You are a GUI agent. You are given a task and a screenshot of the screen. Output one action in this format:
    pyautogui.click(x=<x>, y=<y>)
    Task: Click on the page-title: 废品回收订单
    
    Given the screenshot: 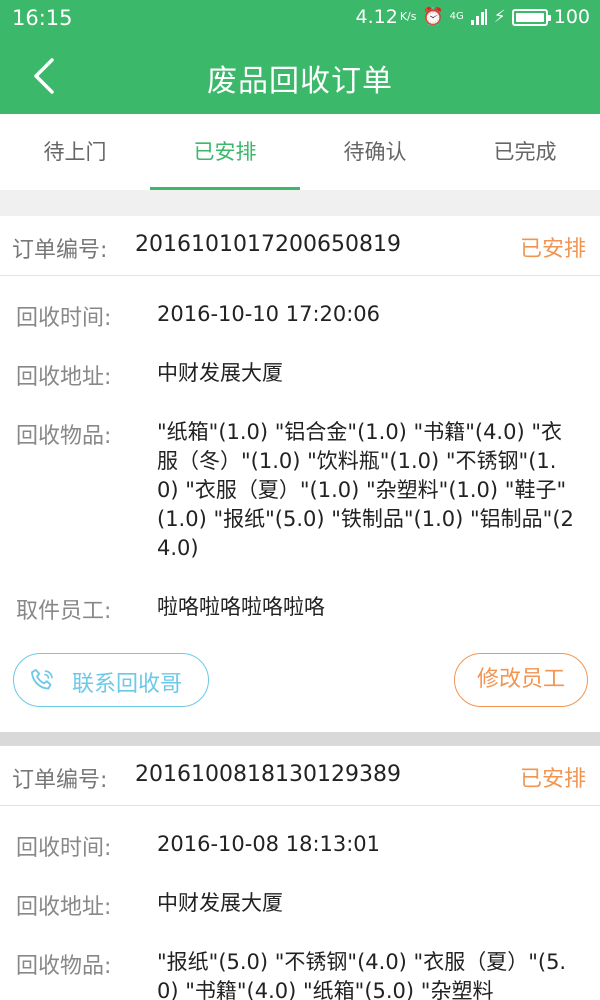 What is the action you would take?
    pyautogui.click(x=300, y=81)
    